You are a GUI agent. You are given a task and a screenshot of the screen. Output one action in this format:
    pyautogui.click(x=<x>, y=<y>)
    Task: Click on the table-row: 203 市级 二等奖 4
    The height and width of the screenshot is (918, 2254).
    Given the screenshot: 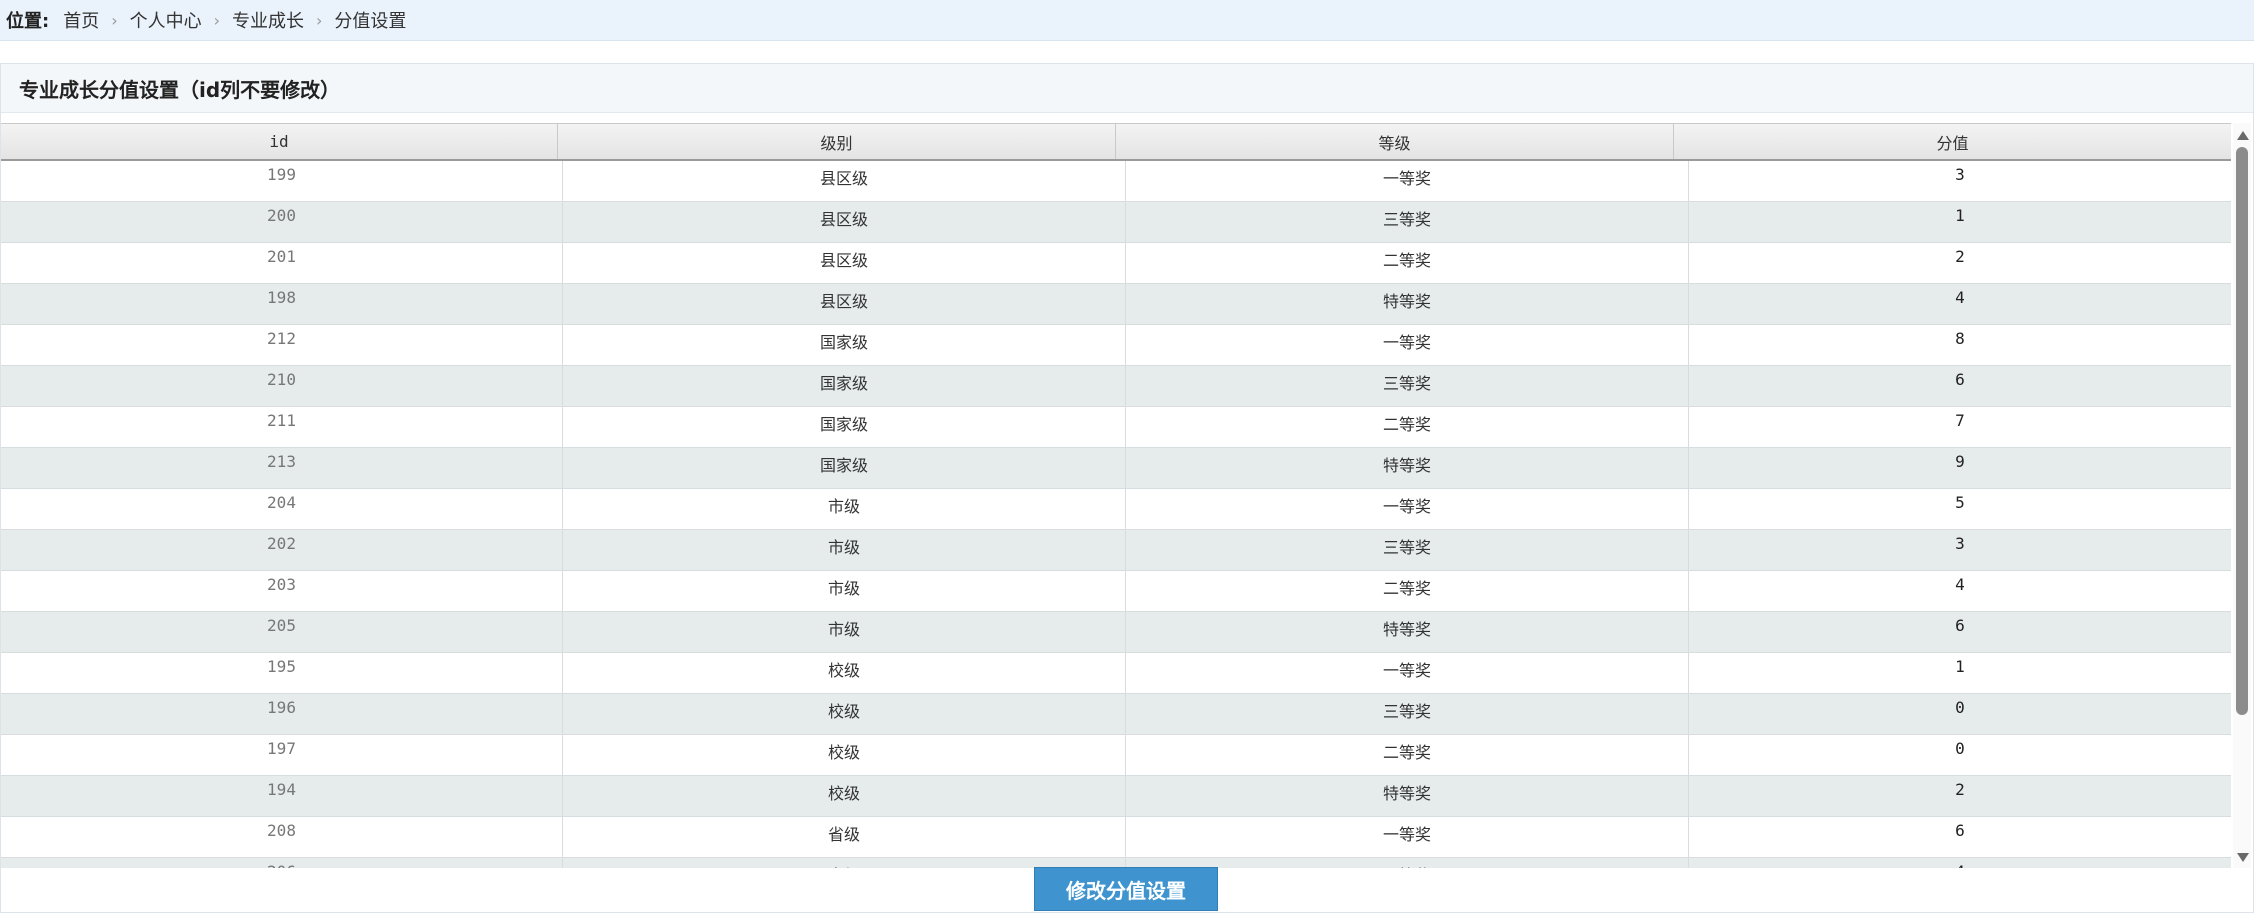 What is the action you would take?
    pyautogui.click(x=1116, y=591)
    